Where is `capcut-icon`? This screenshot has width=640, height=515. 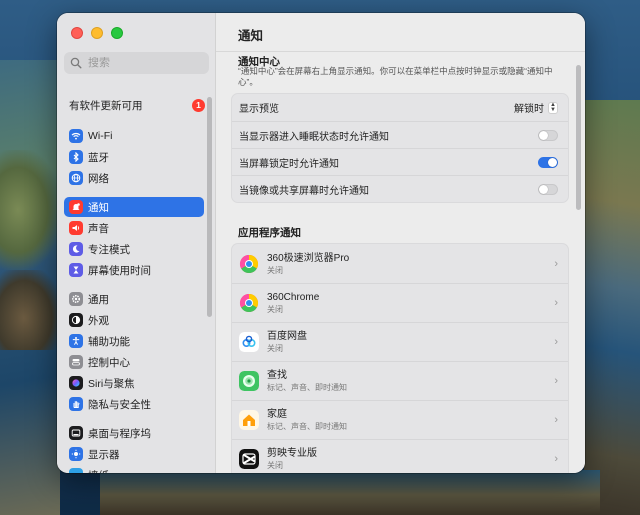 capcut-icon is located at coordinates (249, 459).